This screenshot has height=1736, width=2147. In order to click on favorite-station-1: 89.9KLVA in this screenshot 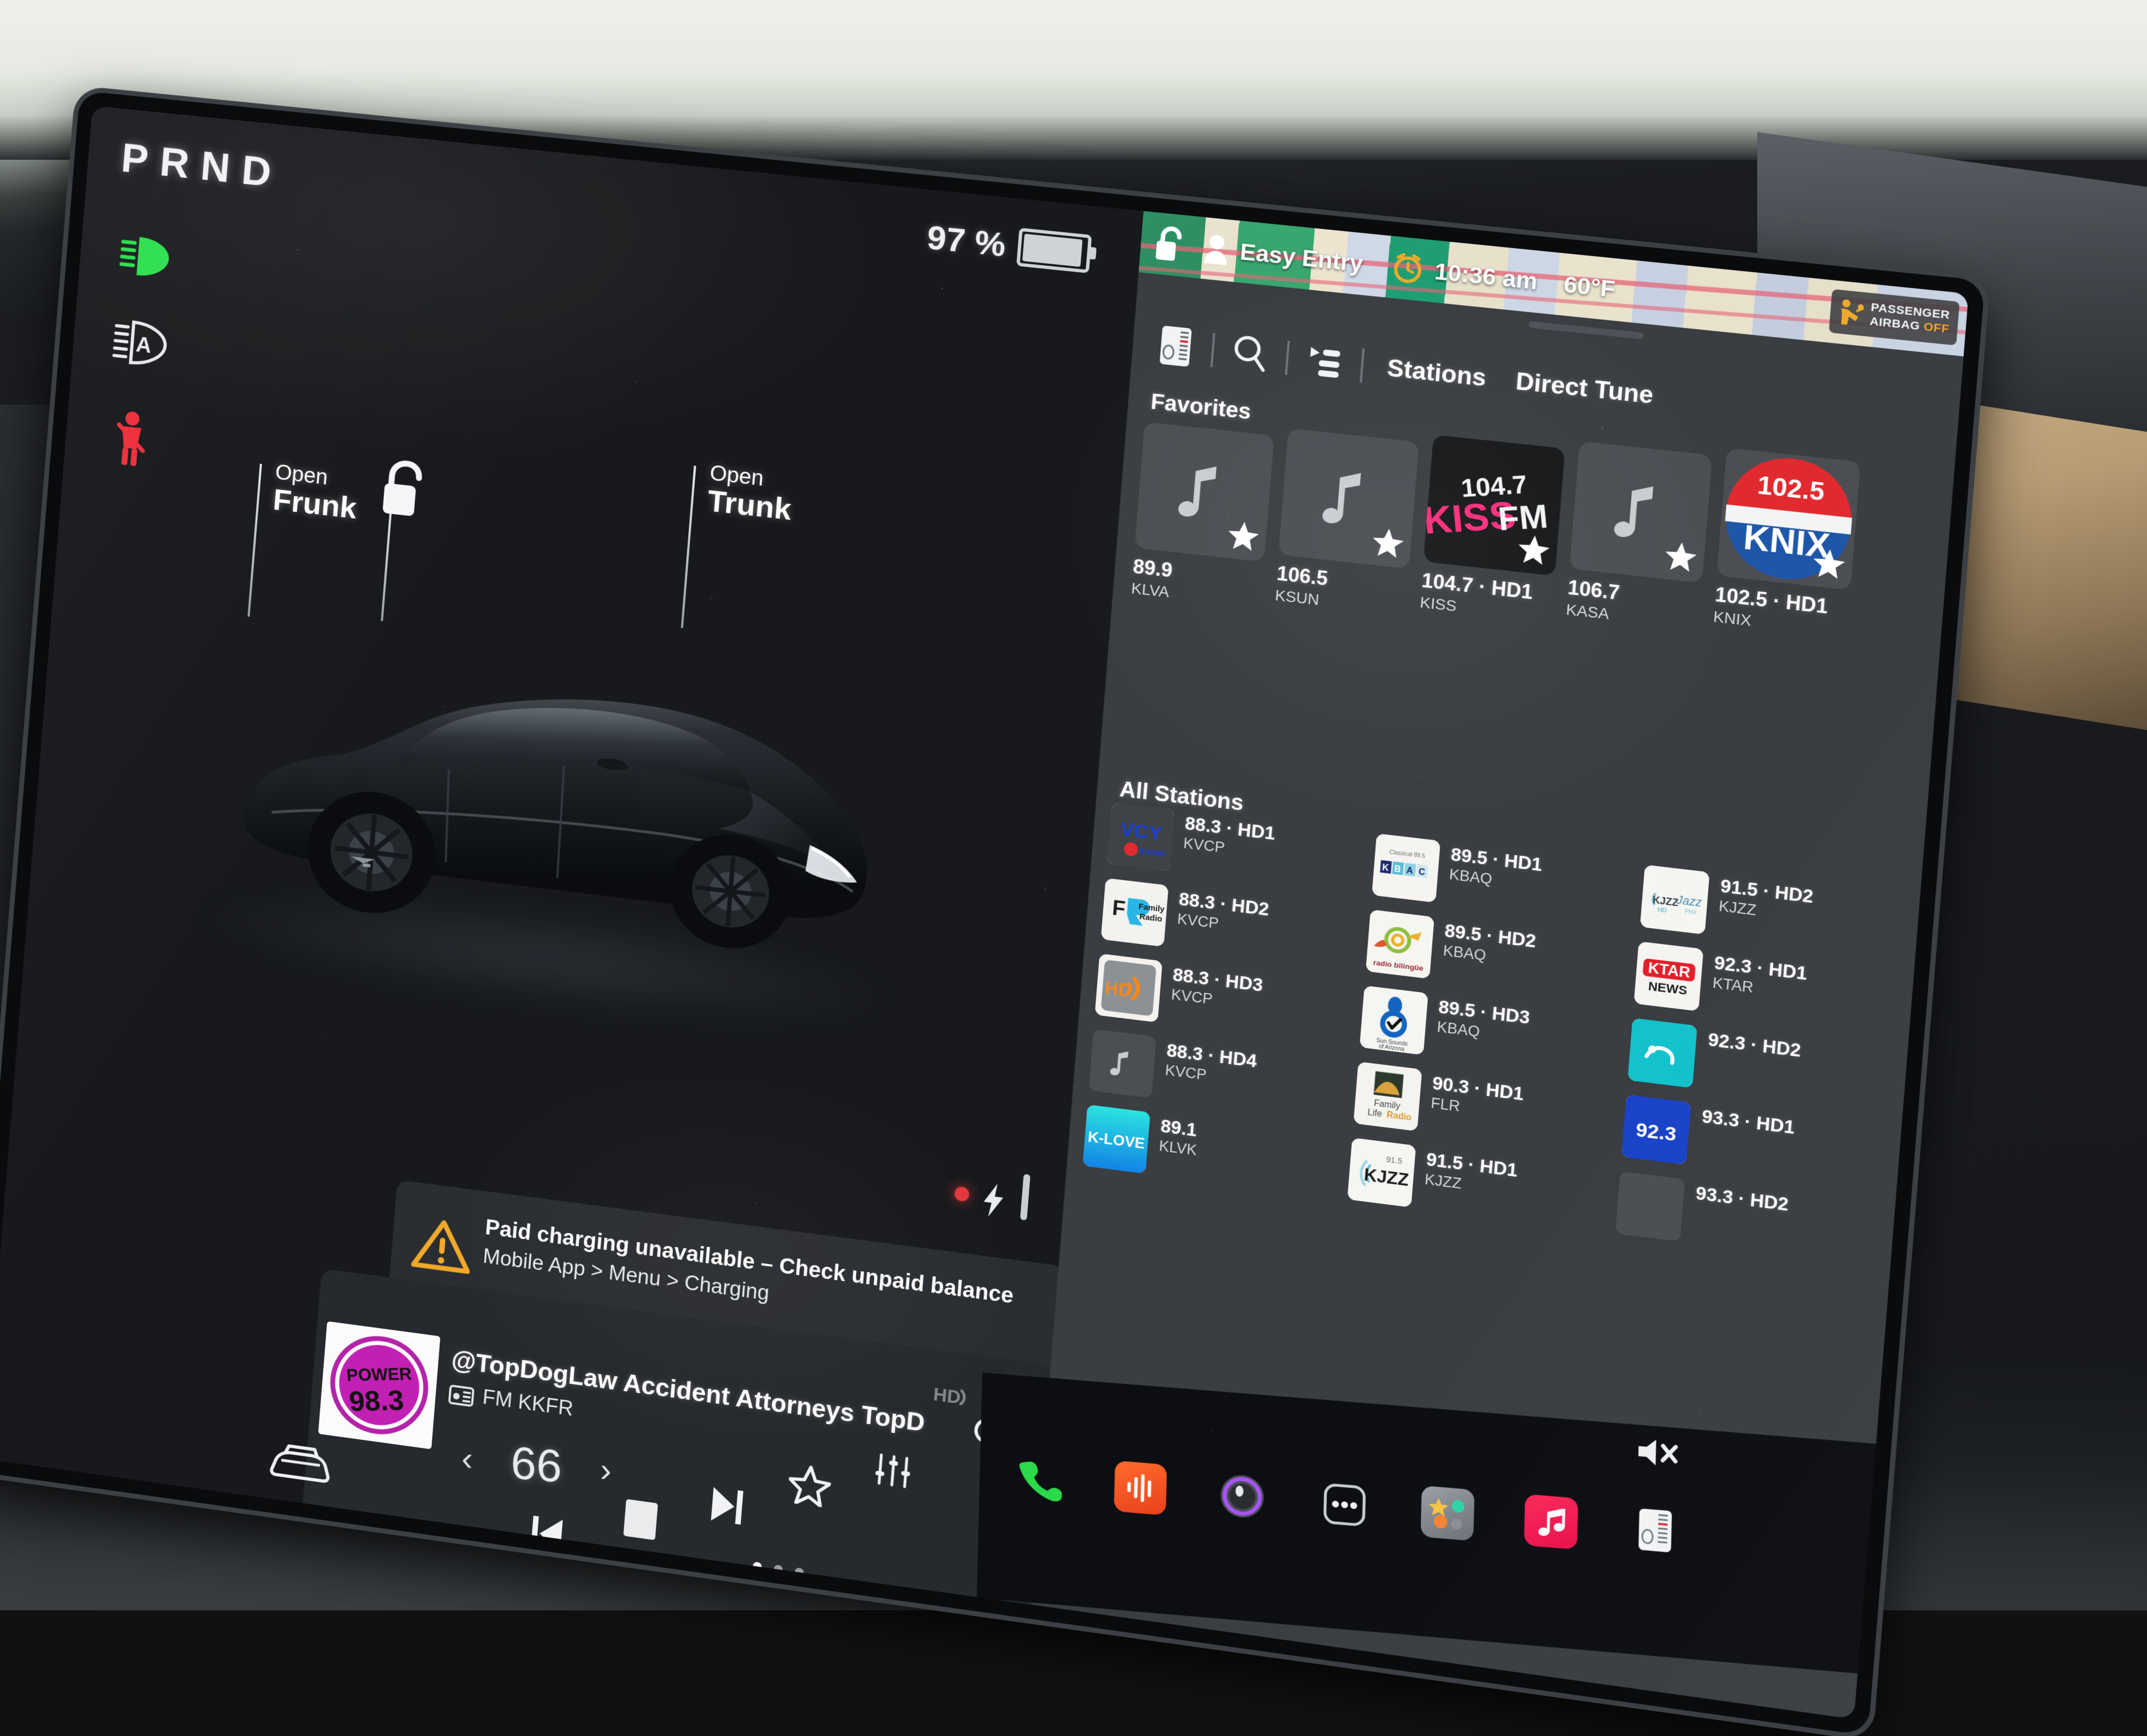, I will do `click(1202, 517)`.